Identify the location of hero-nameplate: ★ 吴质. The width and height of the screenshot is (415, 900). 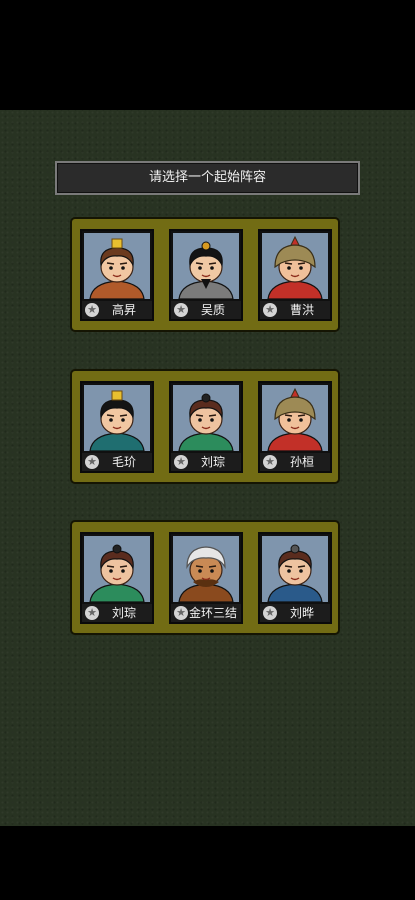
(206, 310).